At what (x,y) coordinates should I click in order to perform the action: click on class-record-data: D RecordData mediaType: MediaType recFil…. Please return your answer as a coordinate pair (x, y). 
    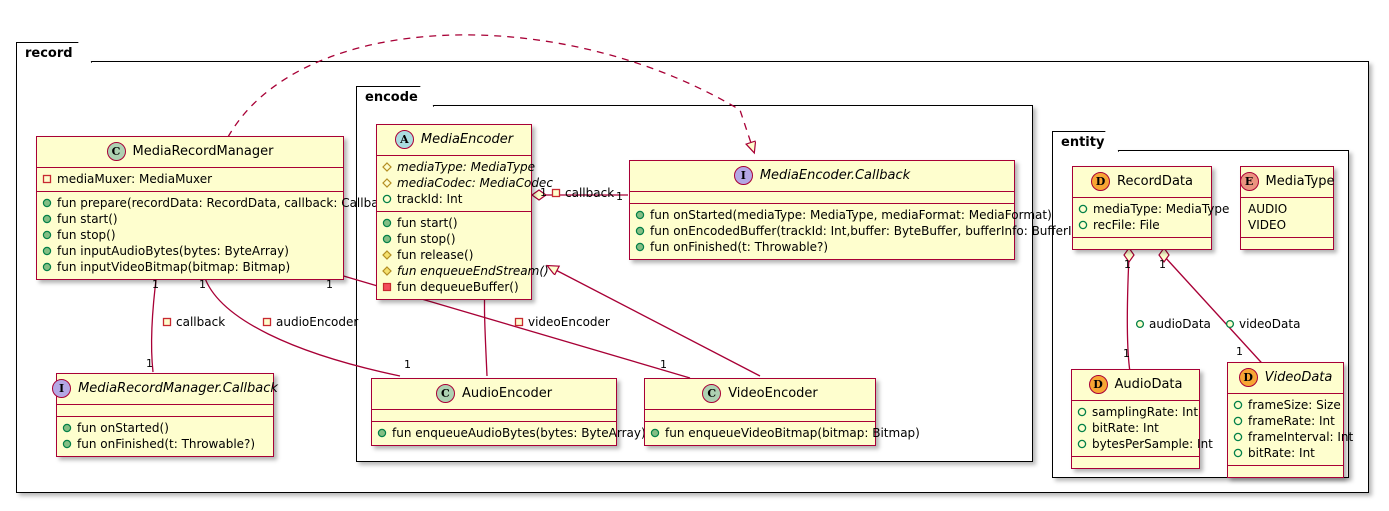
    Looking at the image, I should click on (1150, 208).